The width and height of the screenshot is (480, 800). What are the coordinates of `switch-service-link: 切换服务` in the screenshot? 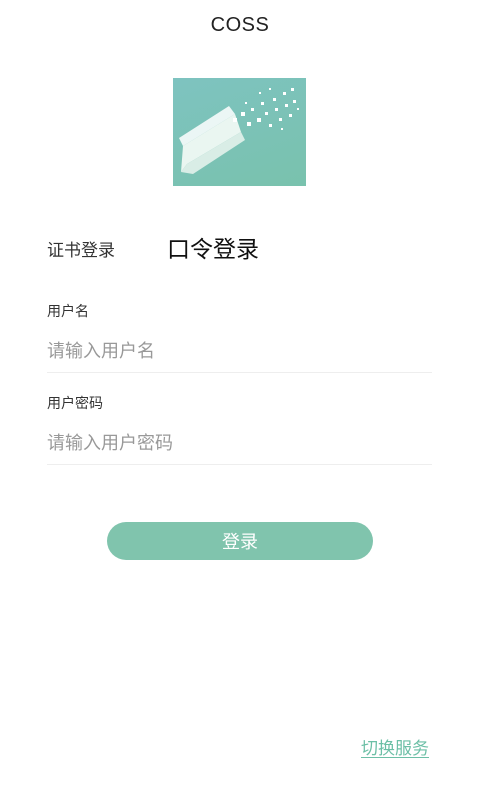 It's located at (395, 746).